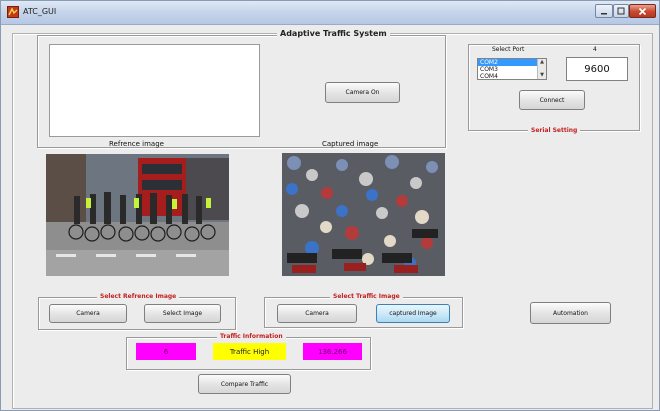 The width and height of the screenshot is (660, 411). Describe the element at coordinates (182, 313) in the screenshot. I see `select-image-button: Select Image` at that location.